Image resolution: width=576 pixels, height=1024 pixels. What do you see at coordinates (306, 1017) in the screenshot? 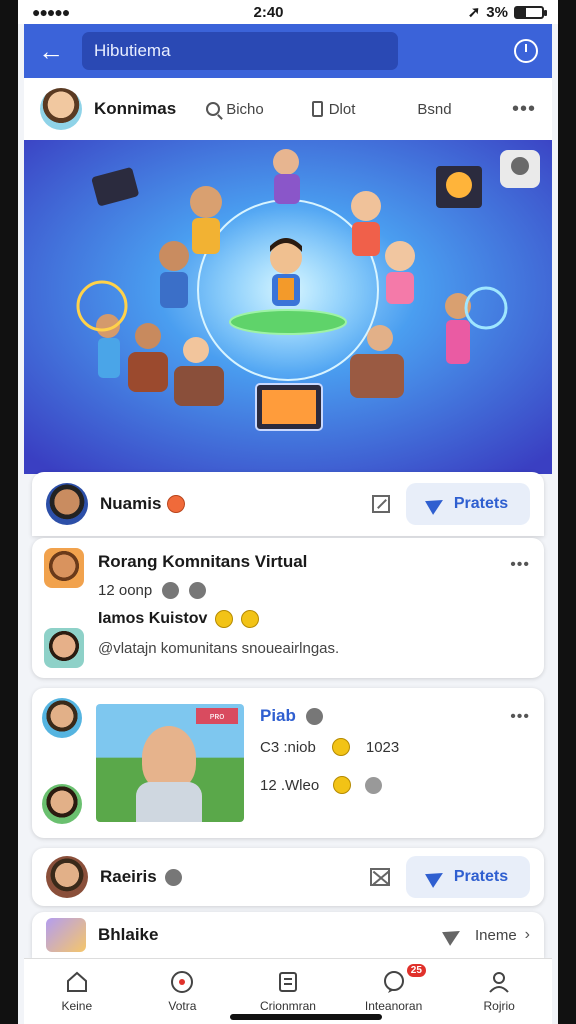
I see `home-indicator` at bounding box center [306, 1017].